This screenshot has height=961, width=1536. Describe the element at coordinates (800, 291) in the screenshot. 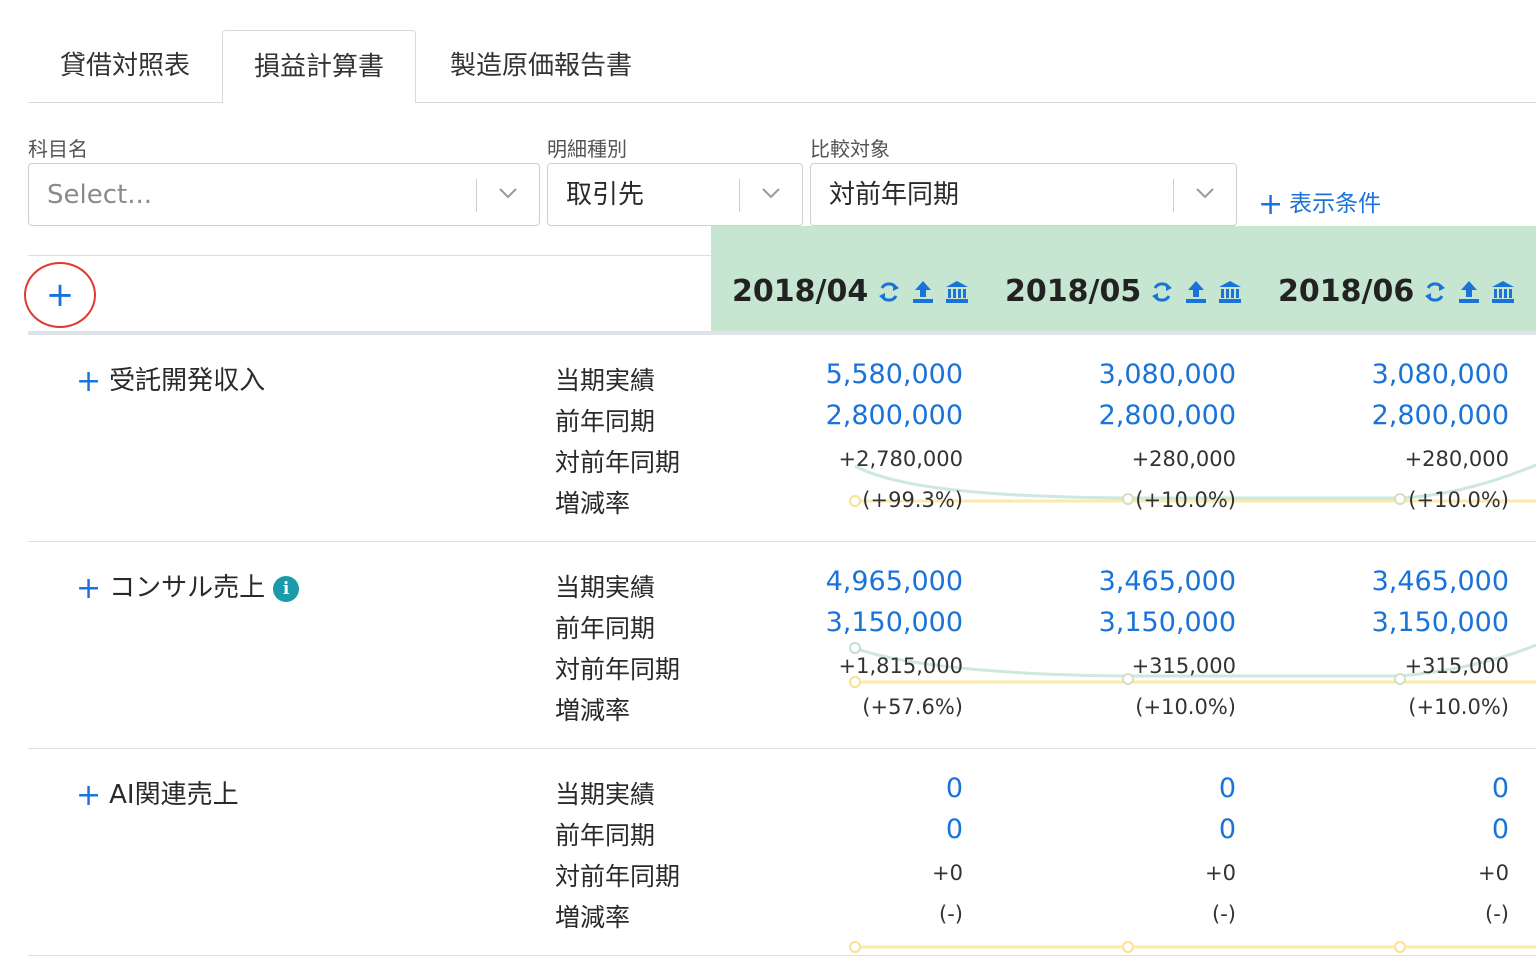

I see `month-label: 2018/04` at that location.